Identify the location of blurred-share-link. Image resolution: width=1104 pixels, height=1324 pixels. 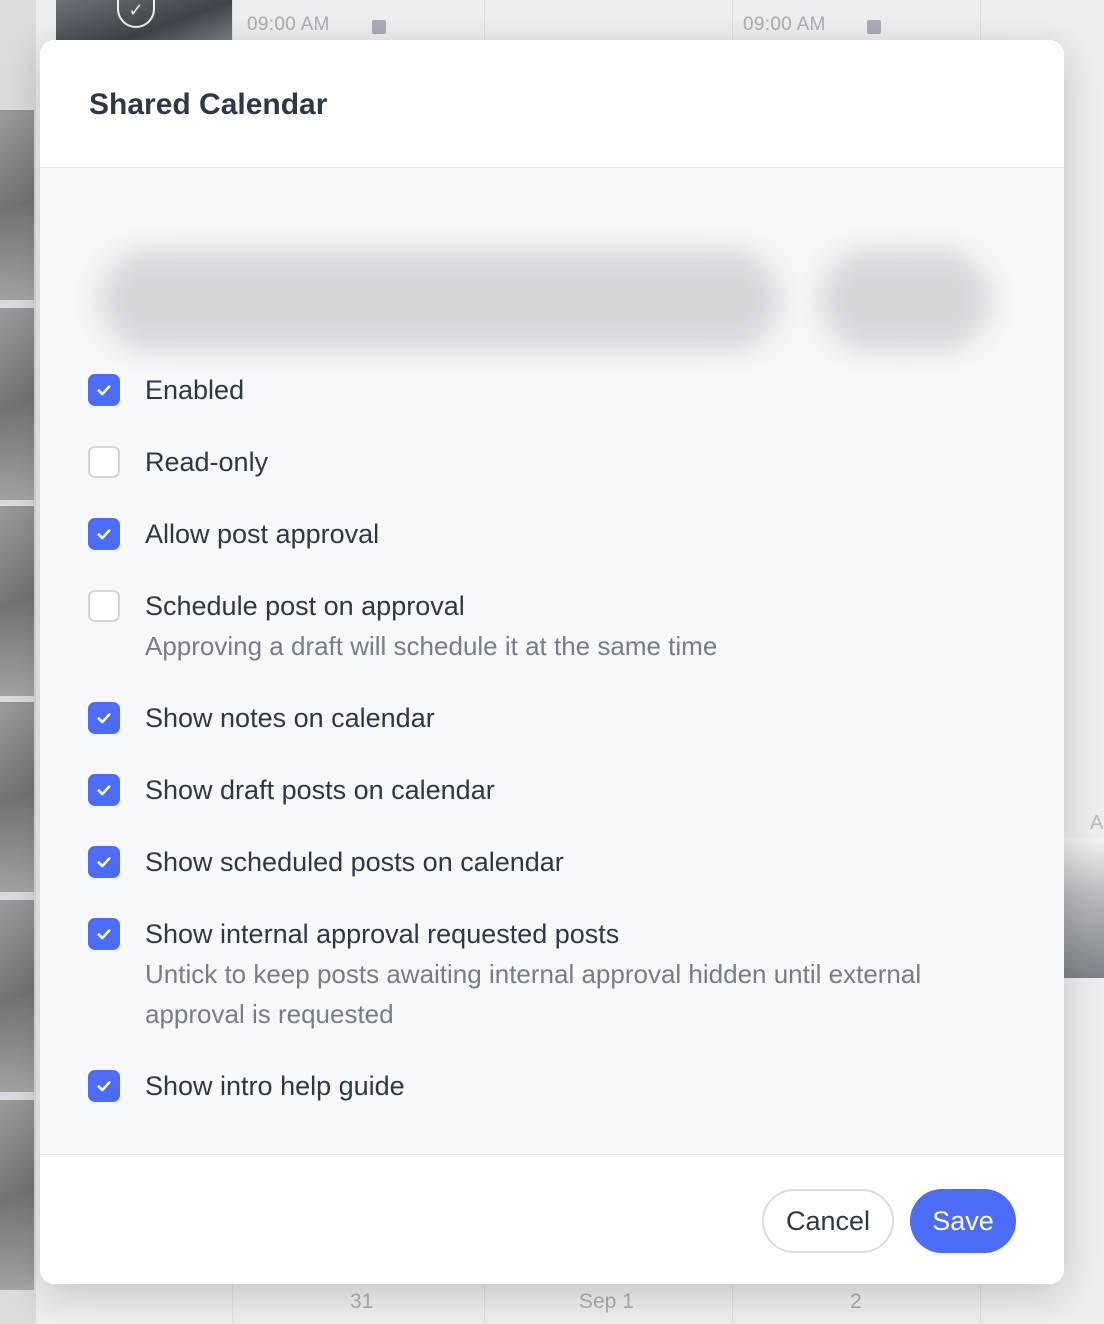
(440, 300).